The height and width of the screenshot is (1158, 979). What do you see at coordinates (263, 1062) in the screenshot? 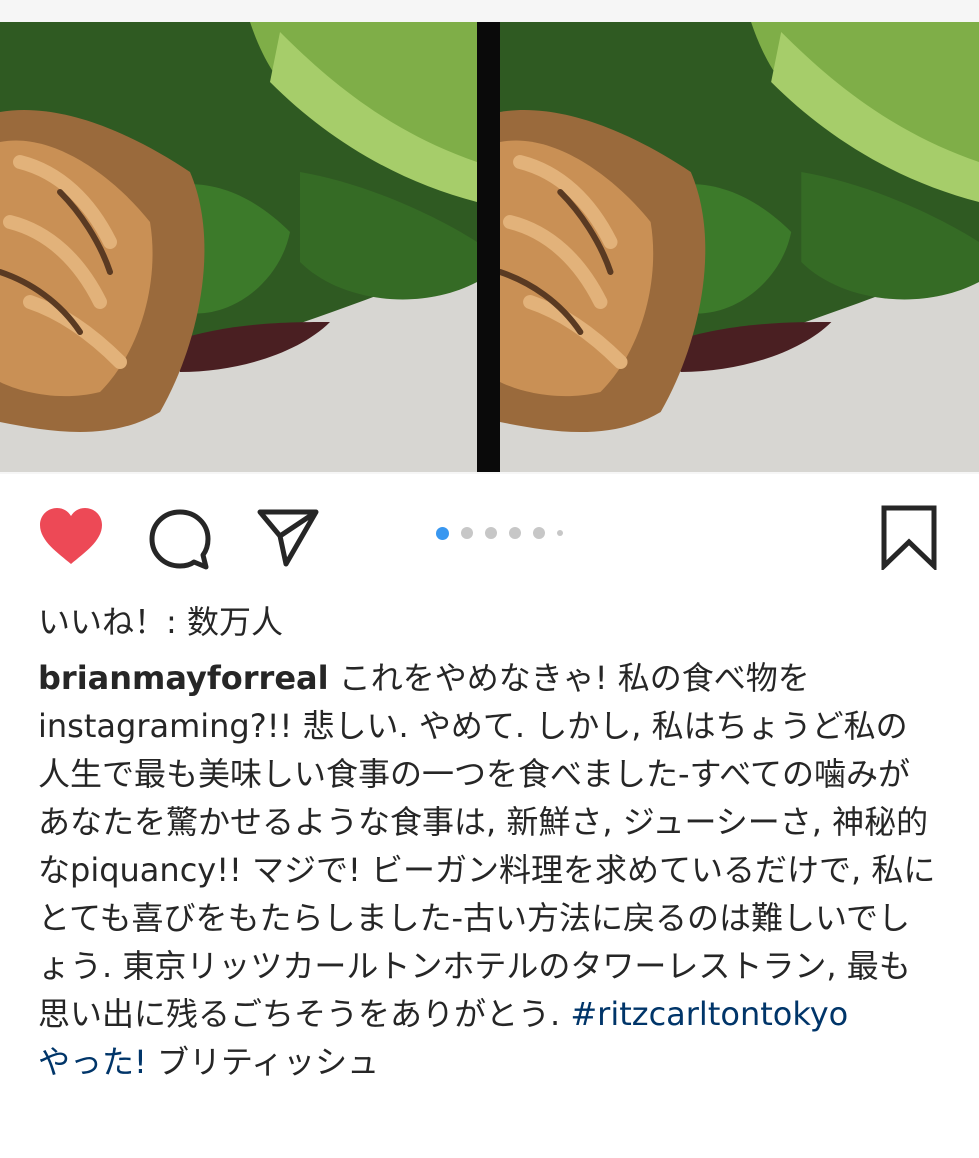
I see `caption-tail: ブリティッシュ` at bounding box center [263, 1062].